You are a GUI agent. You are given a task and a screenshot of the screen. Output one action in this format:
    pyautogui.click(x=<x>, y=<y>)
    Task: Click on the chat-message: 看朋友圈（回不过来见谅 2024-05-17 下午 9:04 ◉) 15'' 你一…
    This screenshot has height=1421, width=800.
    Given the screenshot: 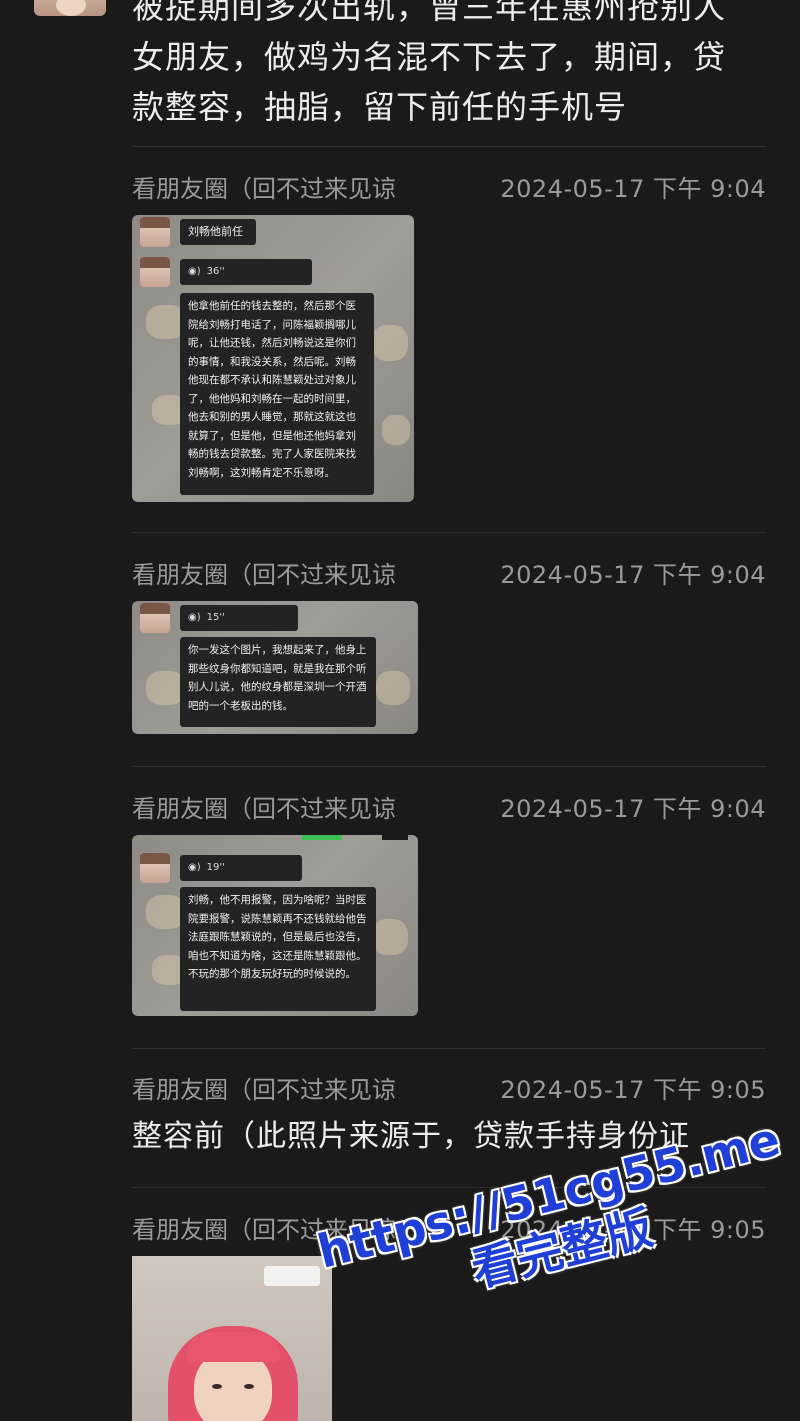 What is the action you would take?
    pyautogui.click(x=449, y=646)
    